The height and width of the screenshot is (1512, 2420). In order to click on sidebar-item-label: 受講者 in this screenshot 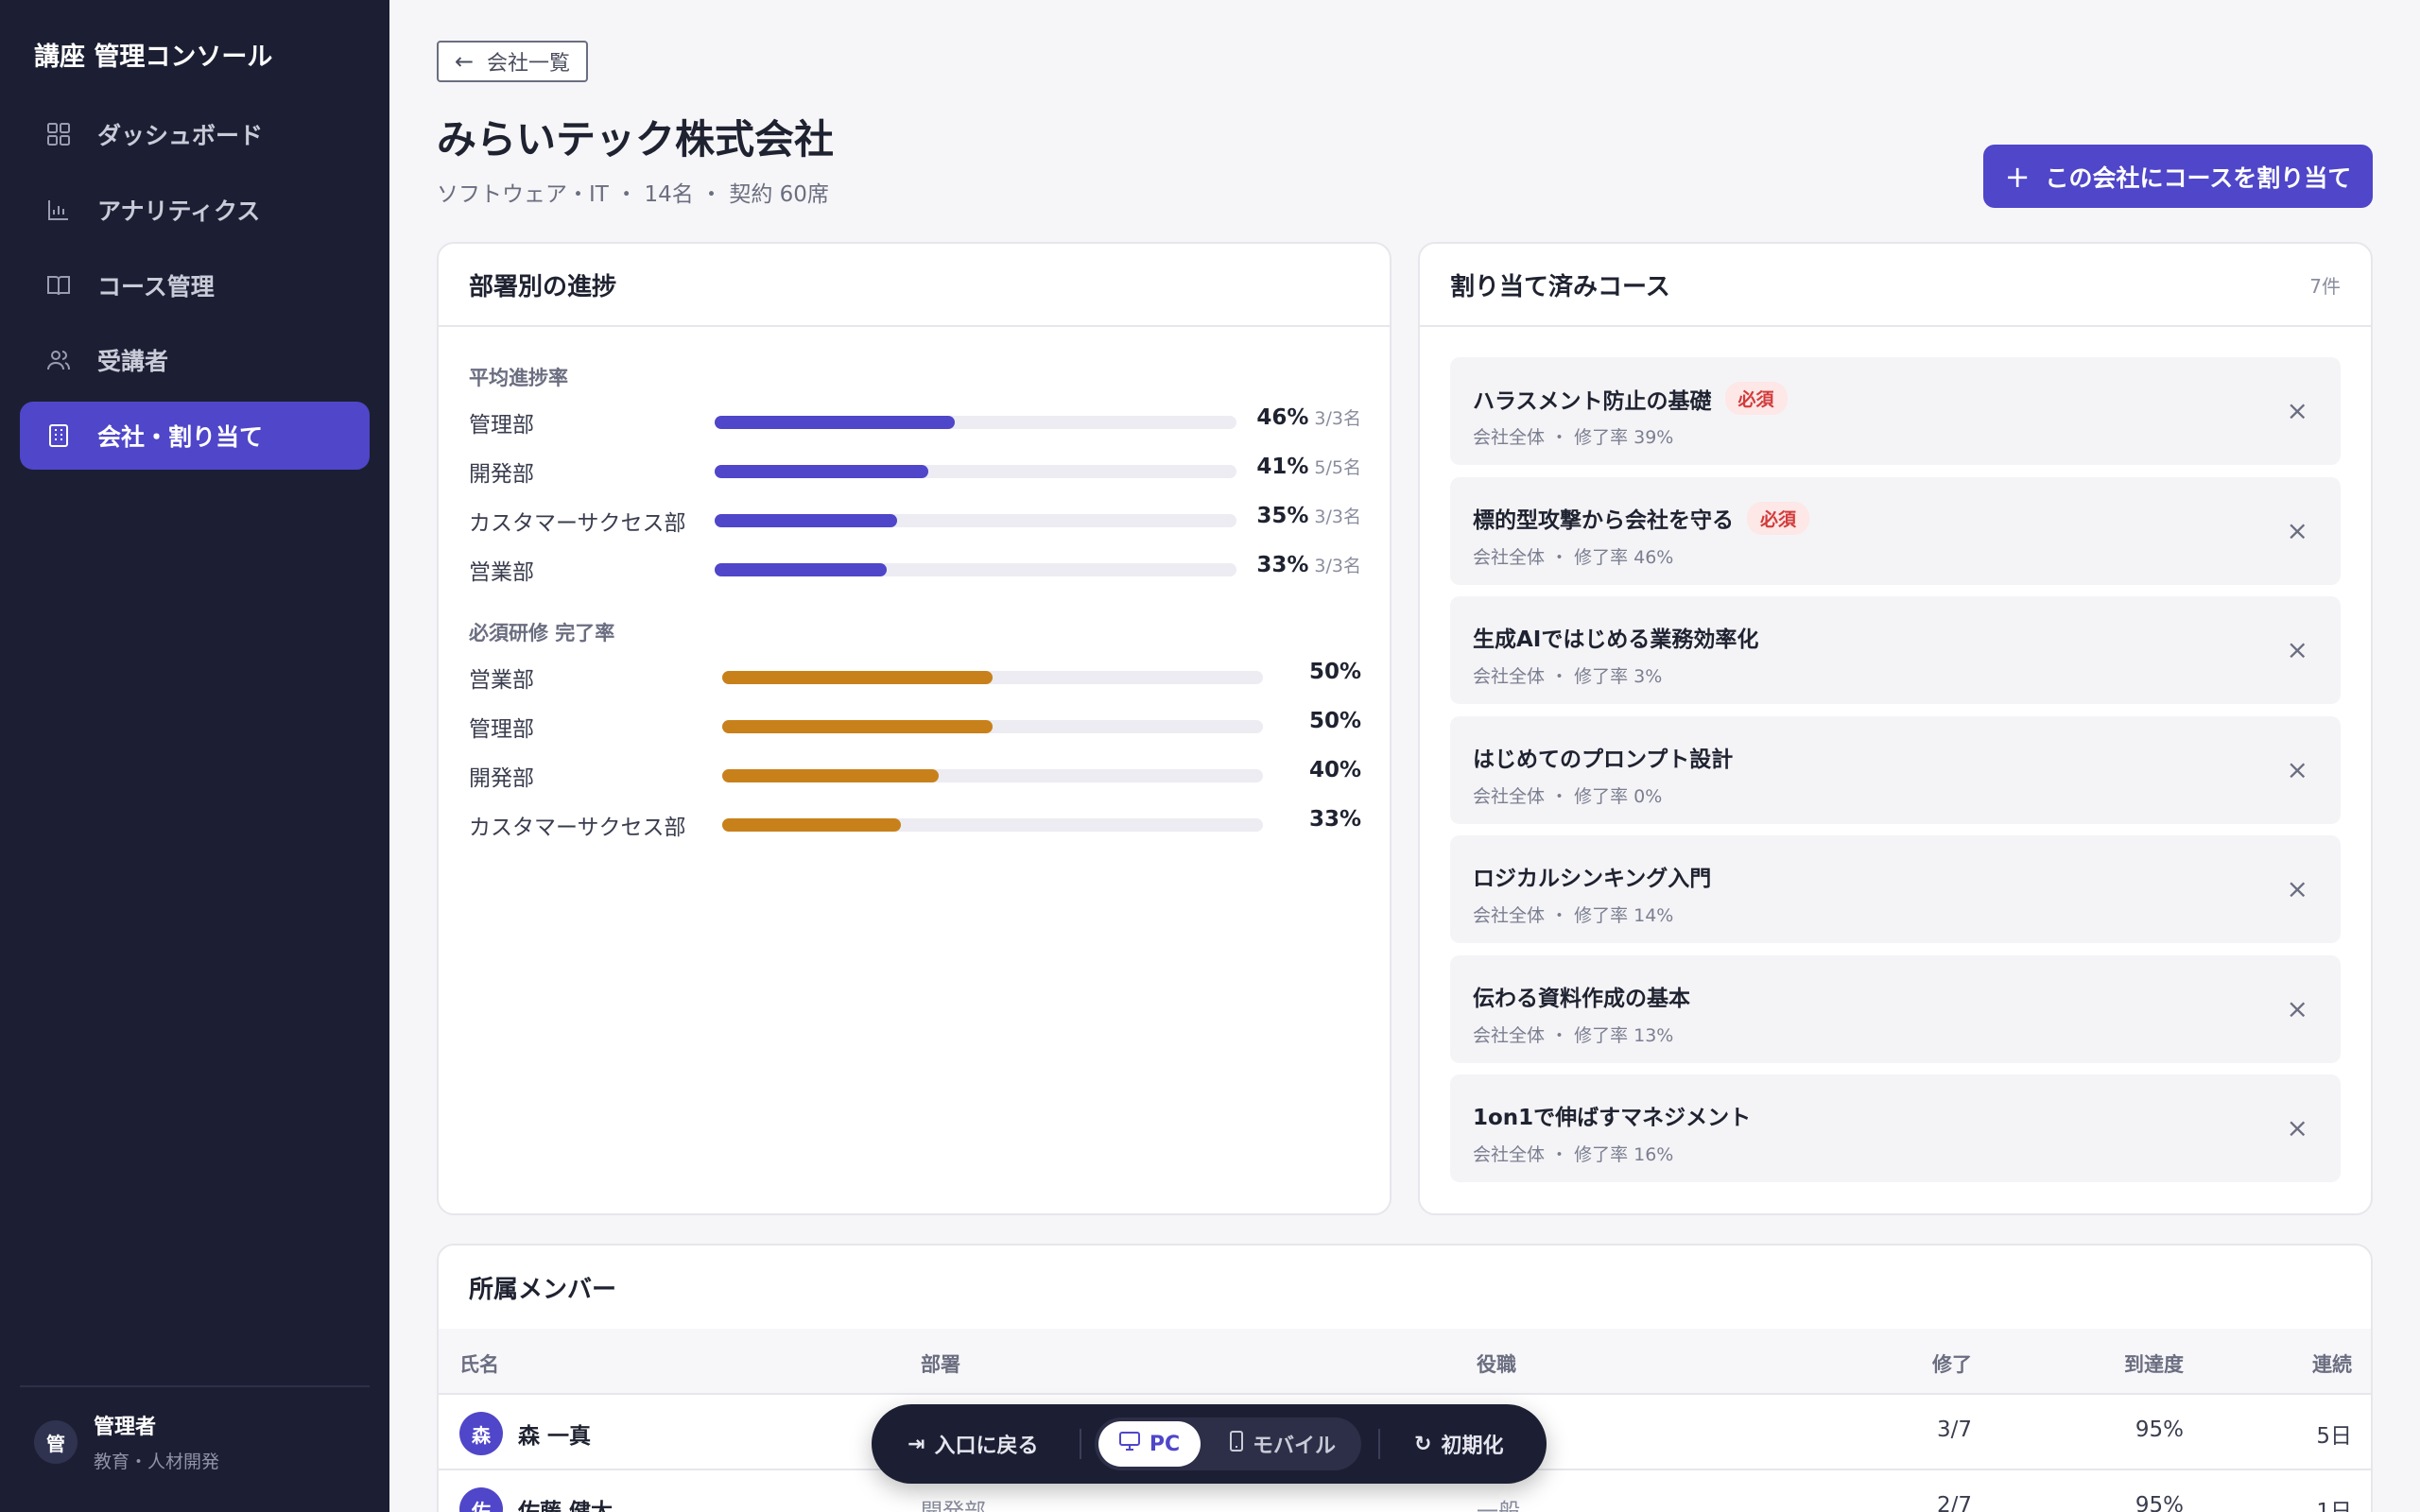, I will do `click(133, 361)`.